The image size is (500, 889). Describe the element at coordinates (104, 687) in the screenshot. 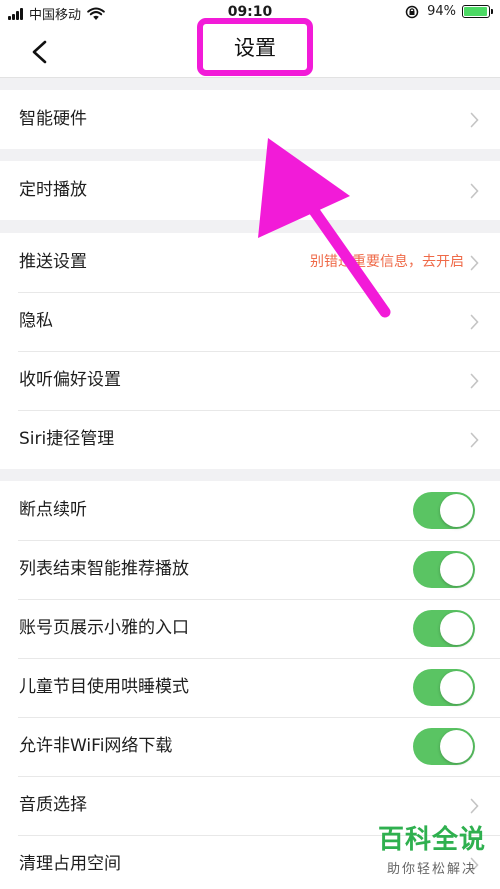

I see `settings-item-label: 儿童节目使用哄睡模式` at that location.